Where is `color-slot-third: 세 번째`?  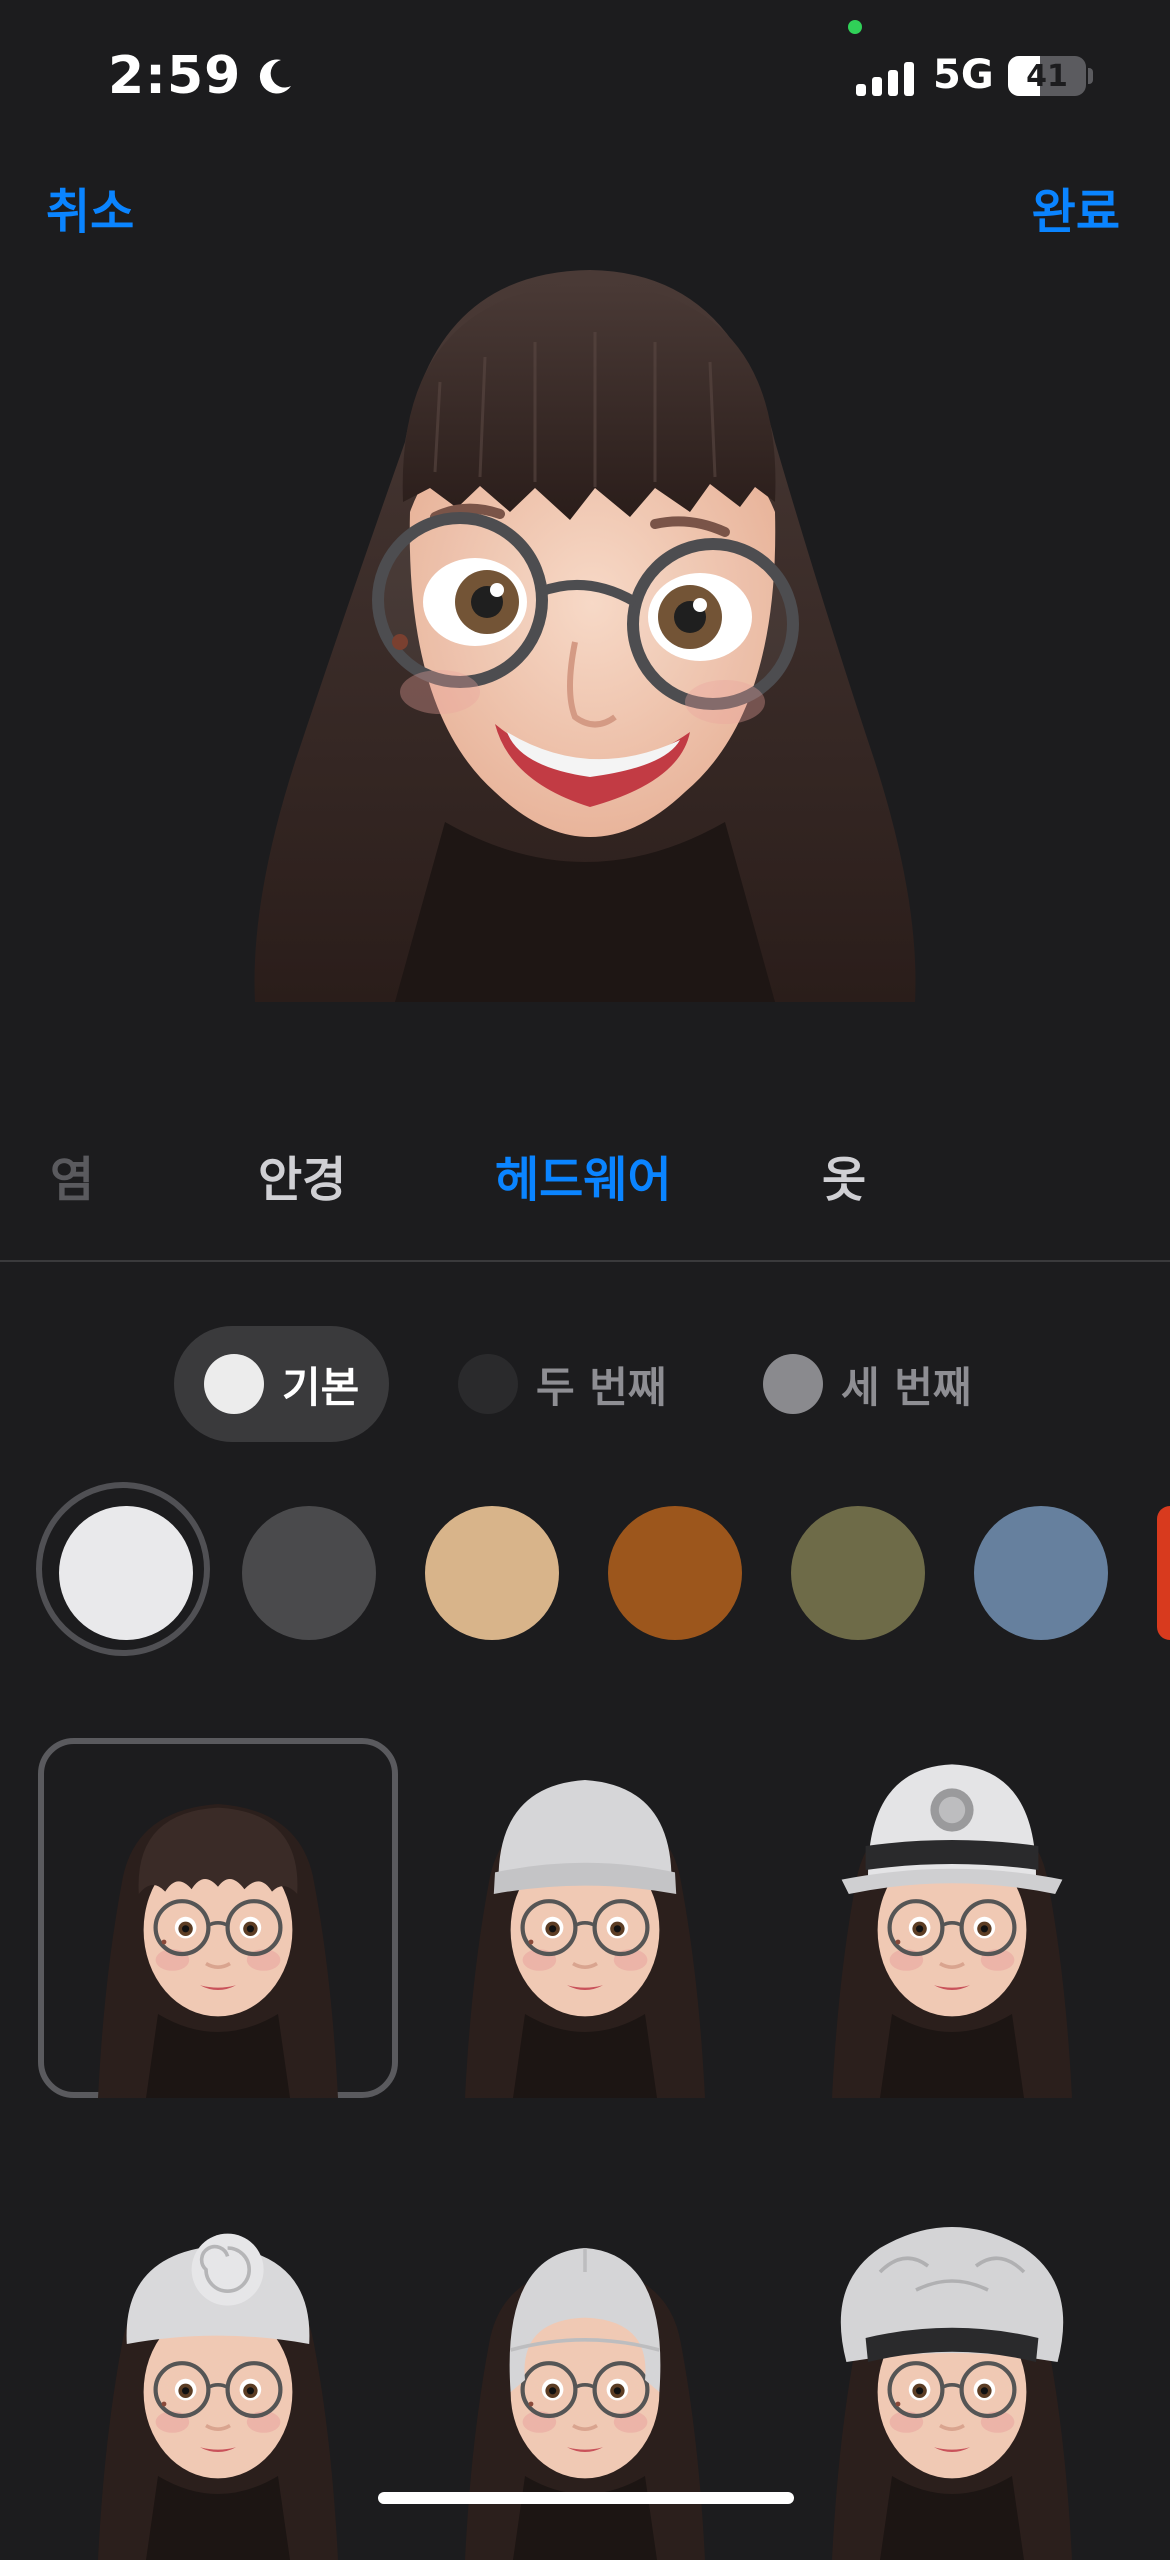 color-slot-third: 세 번째 is located at coordinates (867, 1384).